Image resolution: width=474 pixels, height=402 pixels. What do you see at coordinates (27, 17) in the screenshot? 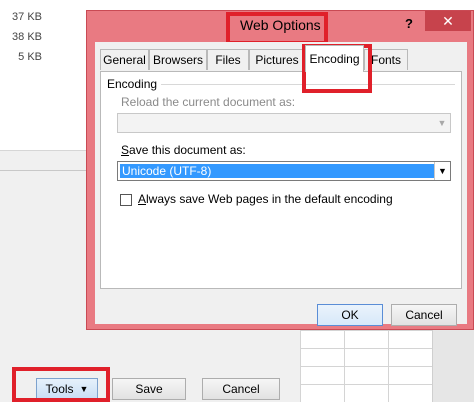
I see `file-size: 37 KB` at bounding box center [27, 17].